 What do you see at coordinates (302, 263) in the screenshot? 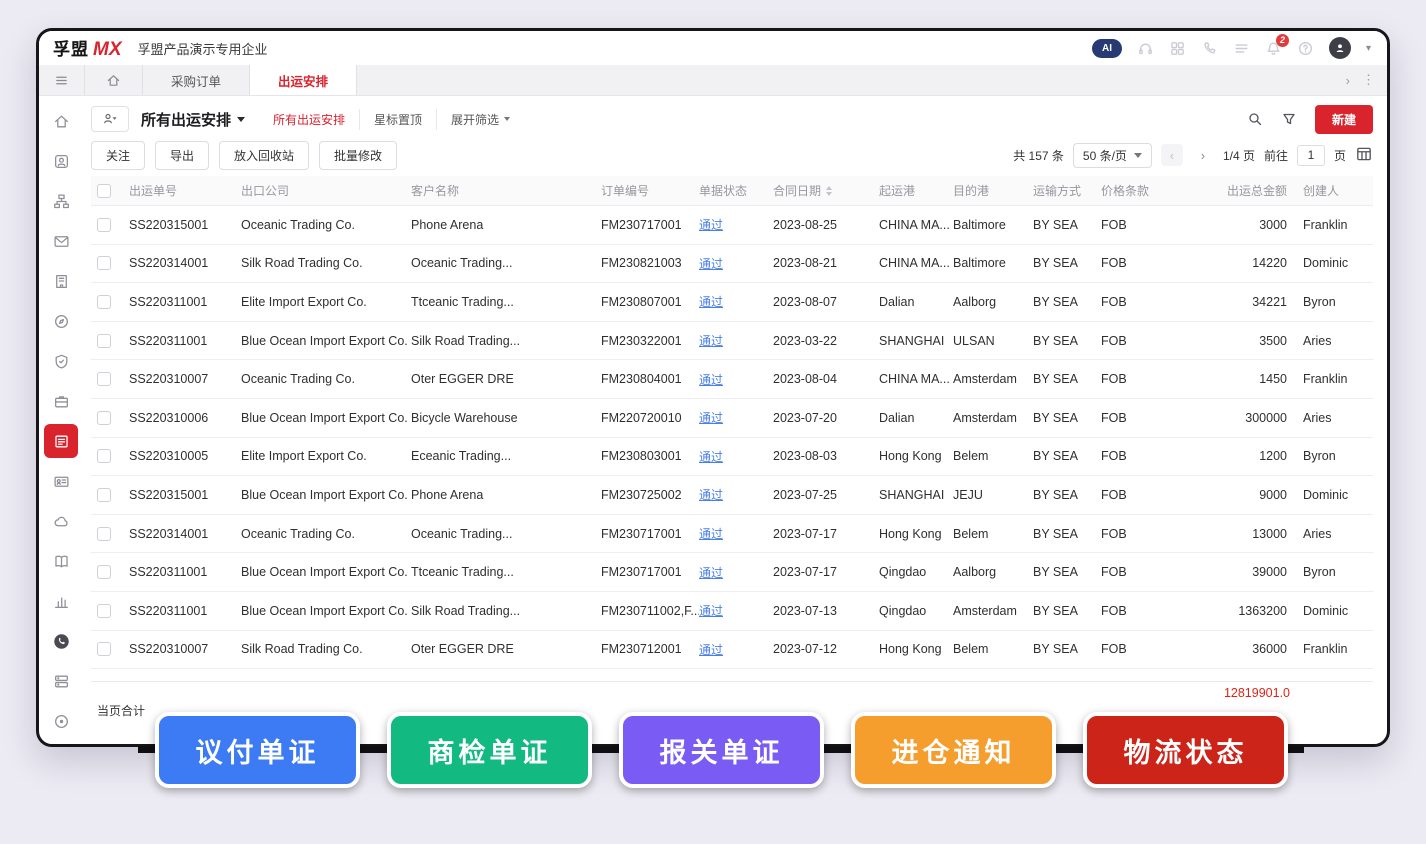
I see `cell-company: Silk Road Trading Co.` at bounding box center [302, 263].